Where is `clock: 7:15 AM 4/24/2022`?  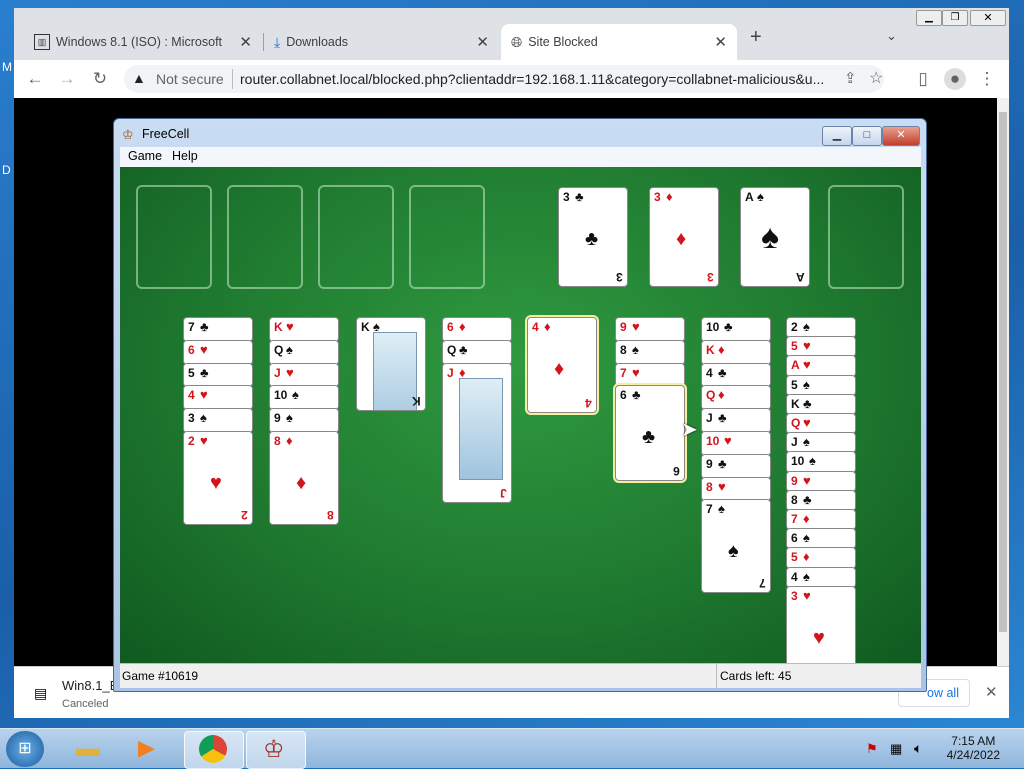 clock: 7:15 AM 4/24/2022 is located at coordinates (973, 748).